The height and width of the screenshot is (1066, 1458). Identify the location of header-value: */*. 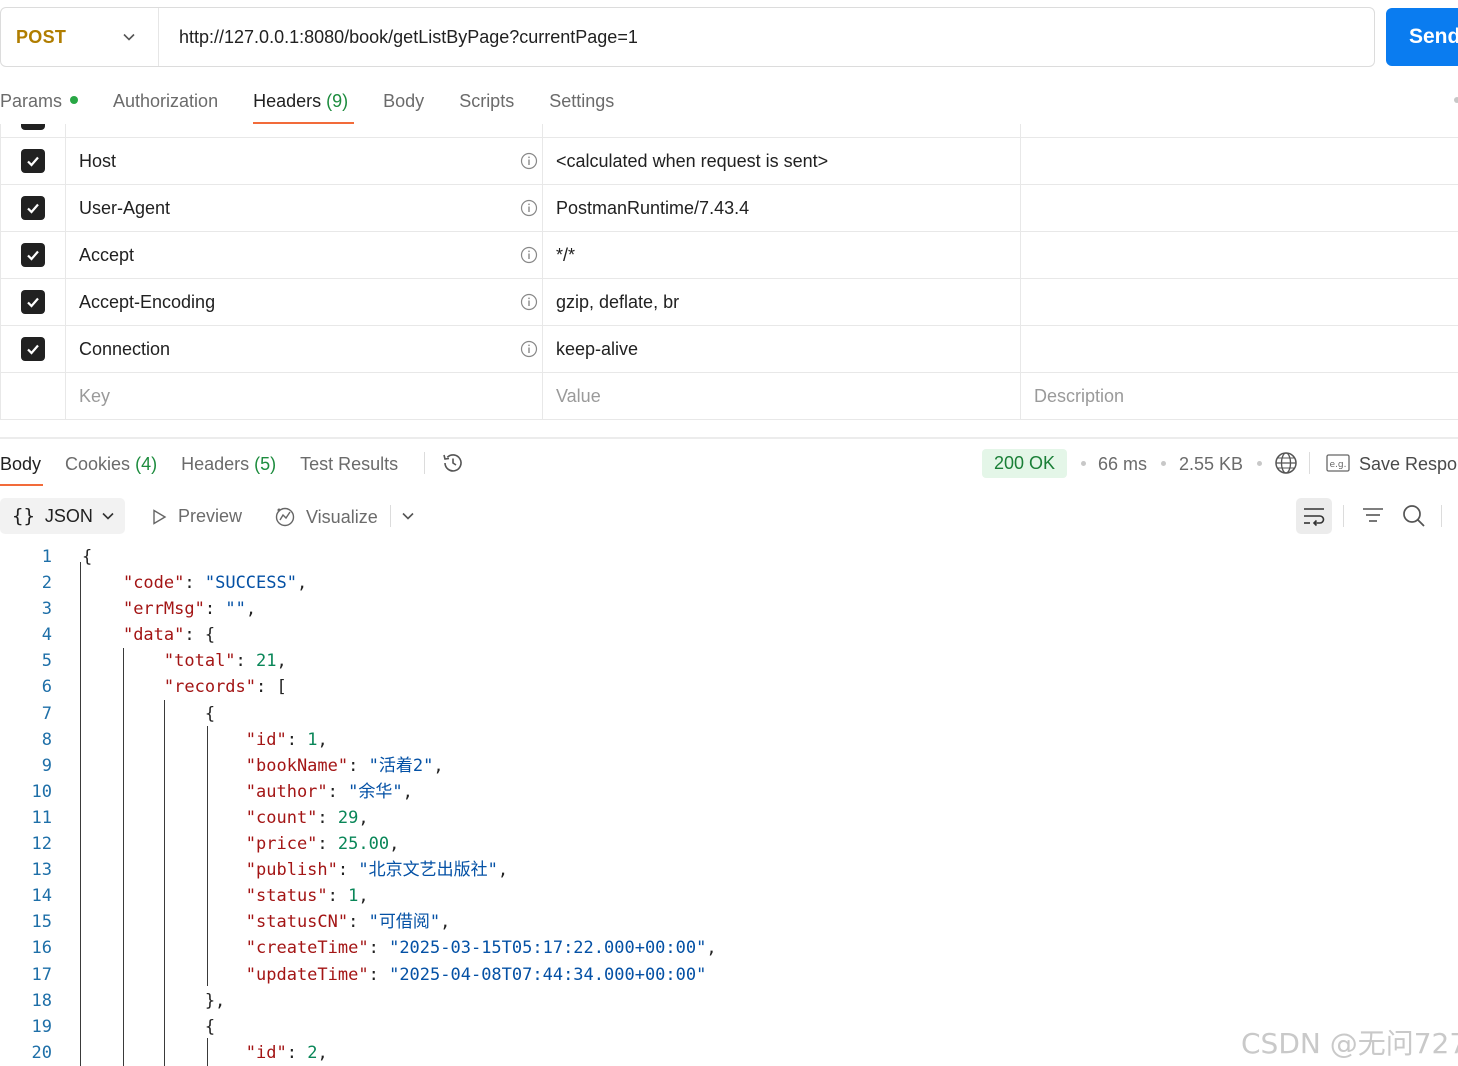
(782, 255).